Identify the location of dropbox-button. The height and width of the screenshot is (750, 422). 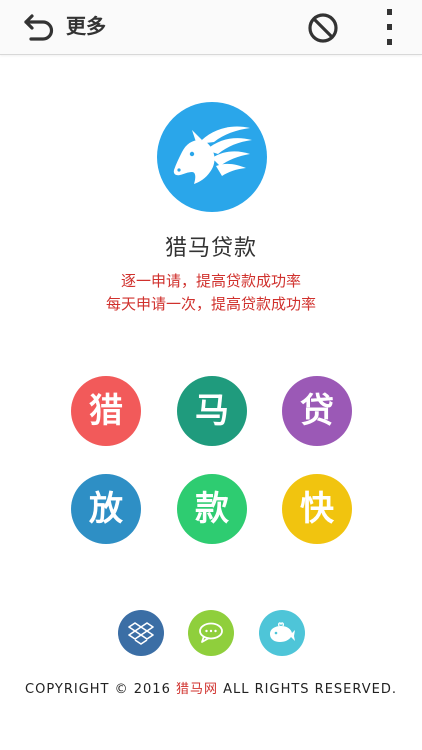
(141, 633).